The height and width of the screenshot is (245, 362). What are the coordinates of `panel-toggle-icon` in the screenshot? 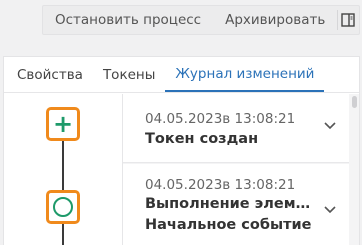 It's located at (348, 20).